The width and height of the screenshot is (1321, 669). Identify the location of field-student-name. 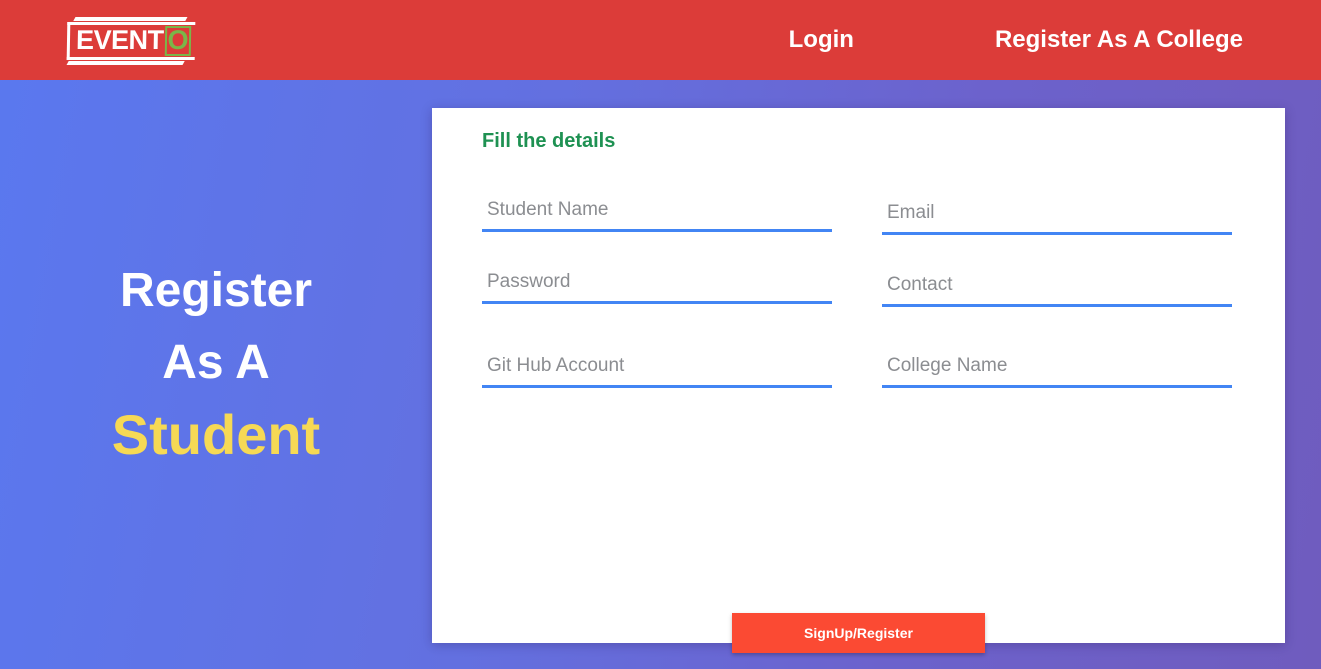
(657, 216).